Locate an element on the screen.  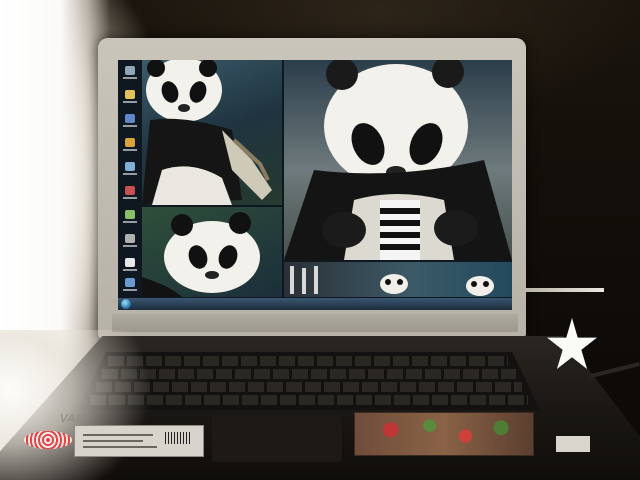
wallpaper-tile-panda-eating is located at coordinates (398, 160).